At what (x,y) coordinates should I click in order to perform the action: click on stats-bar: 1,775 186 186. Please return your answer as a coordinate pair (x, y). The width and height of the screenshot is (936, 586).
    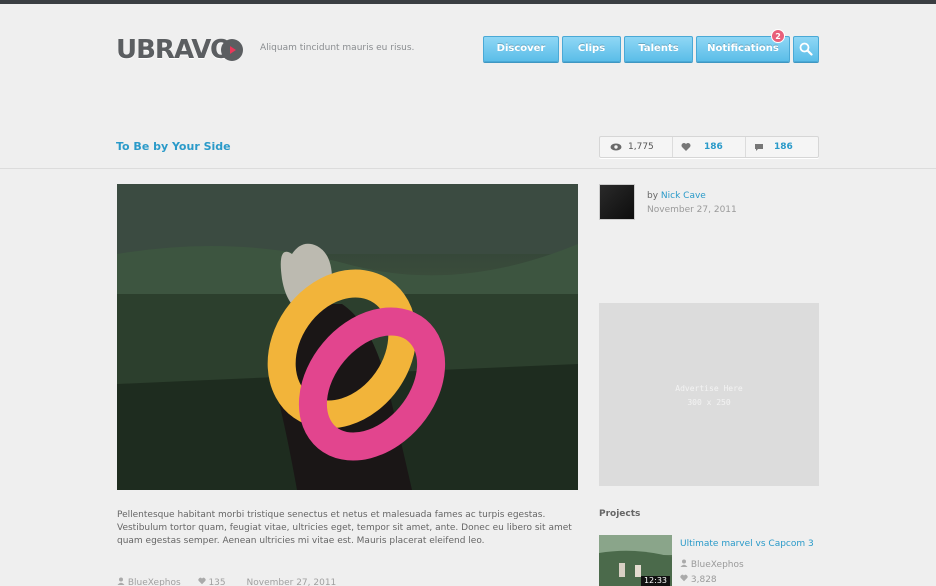
    Looking at the image, I should click on (709, 147).